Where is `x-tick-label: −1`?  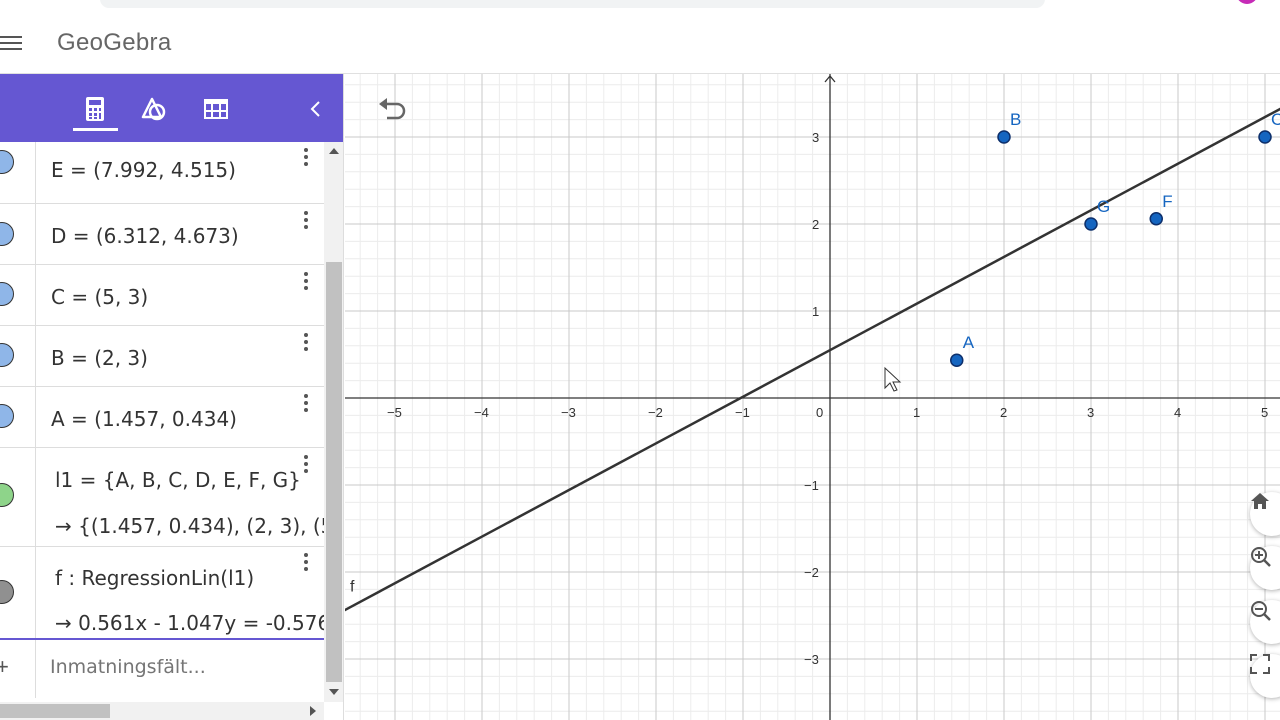
x-tick-label: −1 is located at coordinates (742, 412).